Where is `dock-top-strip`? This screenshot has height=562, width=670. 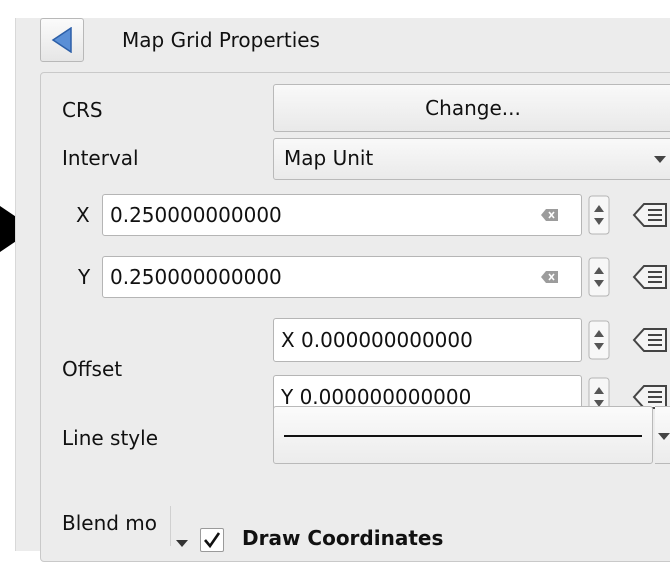 dock-top-strip is located at coordinates (342, 9).